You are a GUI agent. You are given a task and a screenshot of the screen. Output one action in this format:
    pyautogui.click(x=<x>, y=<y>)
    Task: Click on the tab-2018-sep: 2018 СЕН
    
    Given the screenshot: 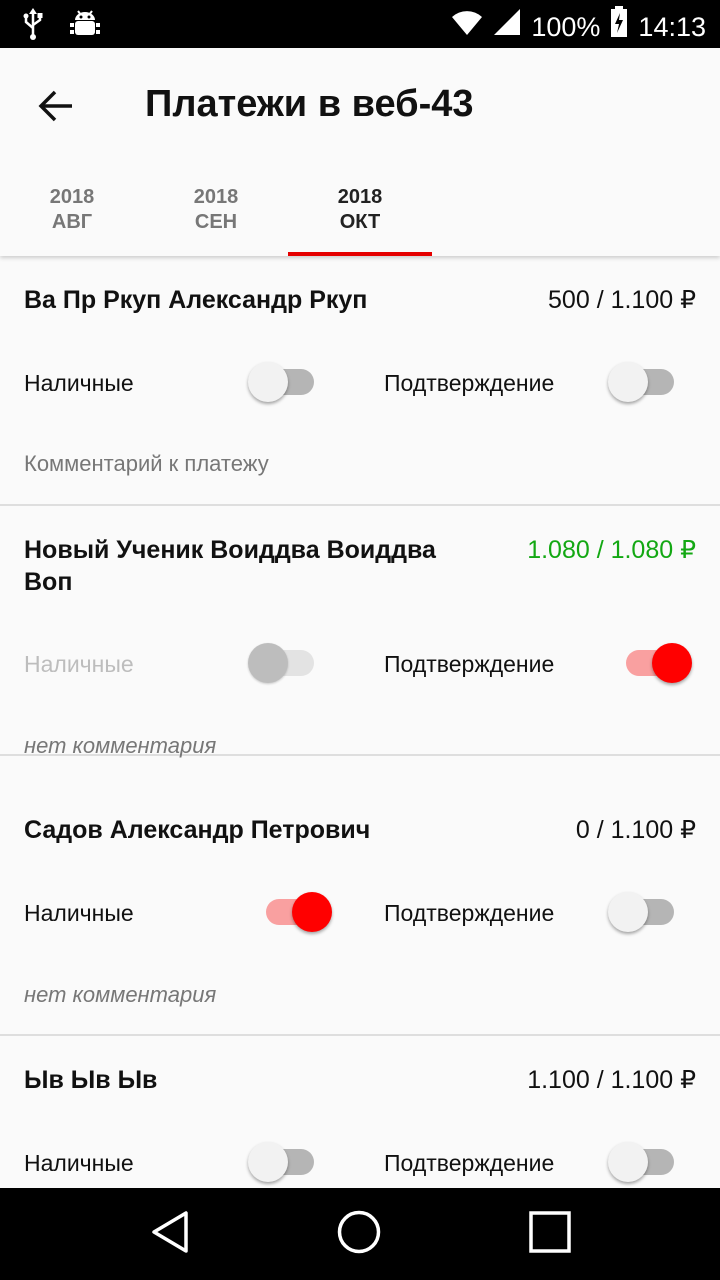 What is the action you would take?
    pyautogui.click(x=216, y=212)
    